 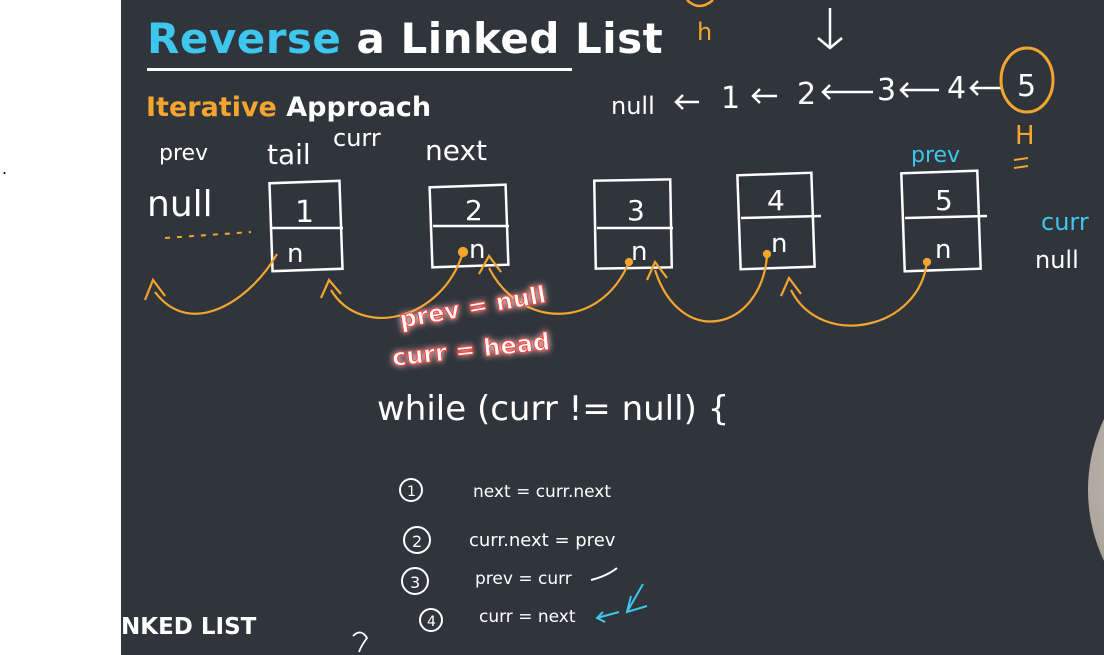 I want to click on init-curr: curr = head, so click(x=471, y=350).